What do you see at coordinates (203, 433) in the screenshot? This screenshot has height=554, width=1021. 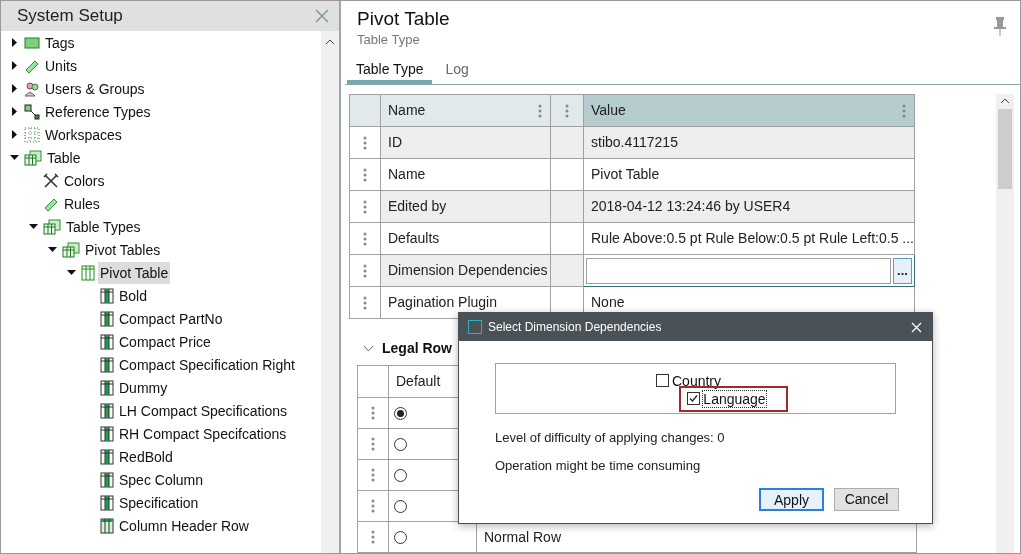 I see `tree-item: RH Compact Specifcations` at bounding box center [203, 433].